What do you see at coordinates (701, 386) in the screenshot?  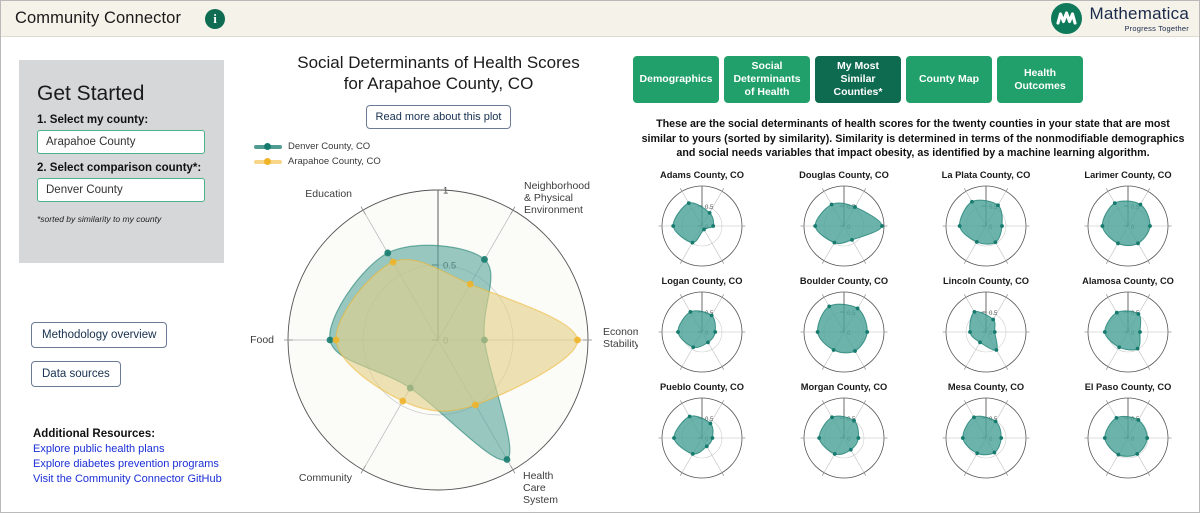 I see `small-multiple-title: Pueblo County, CO` at bounding box center [701, 386].